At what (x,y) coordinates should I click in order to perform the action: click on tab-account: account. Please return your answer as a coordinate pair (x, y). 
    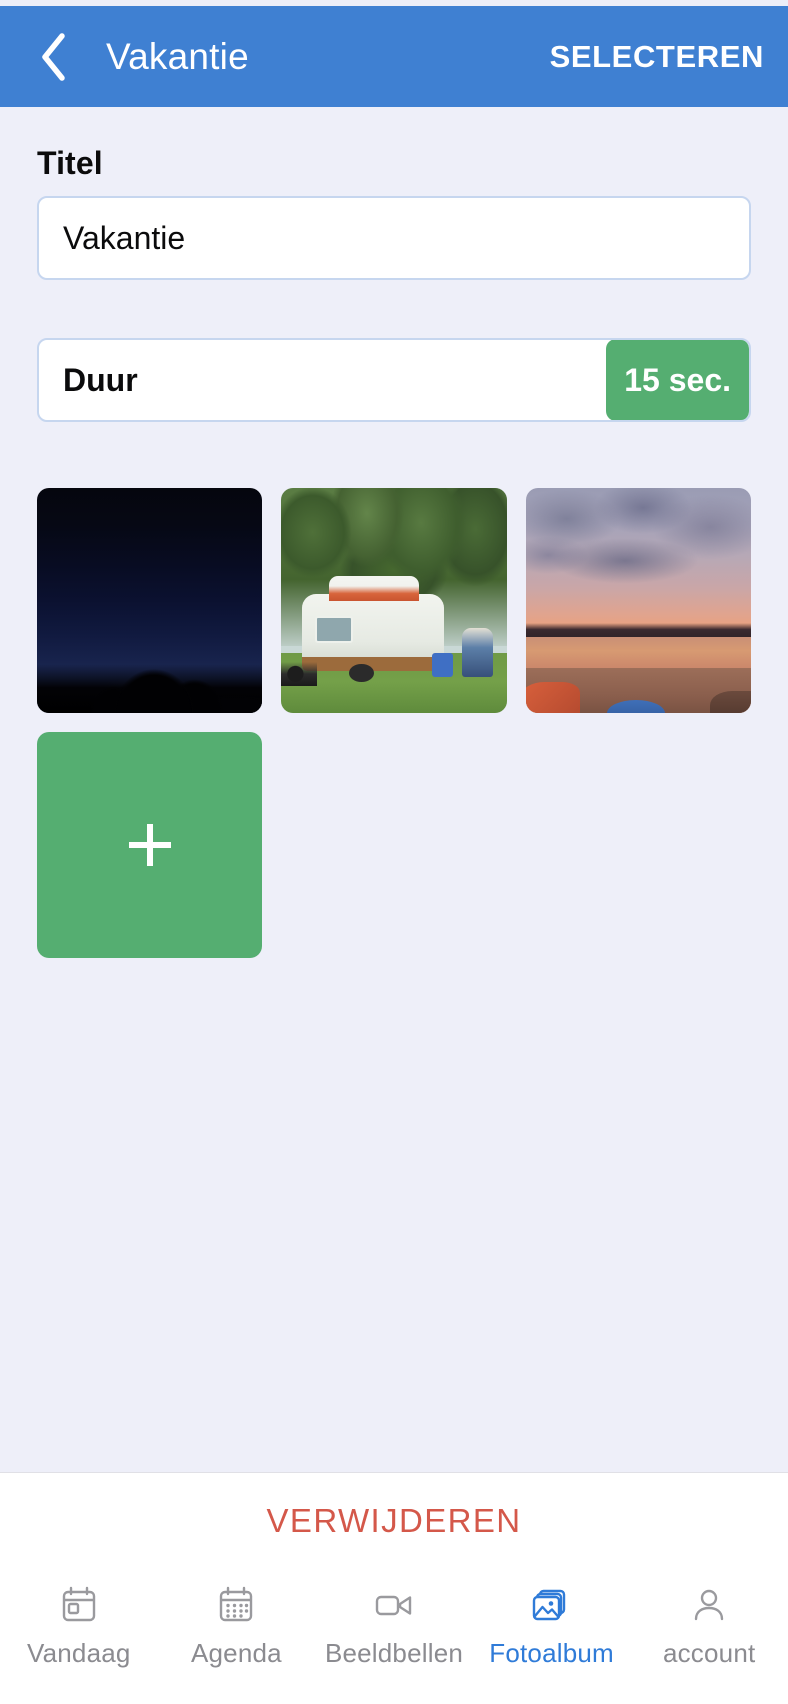
    Looking at the image, I should click on (709, 1625).